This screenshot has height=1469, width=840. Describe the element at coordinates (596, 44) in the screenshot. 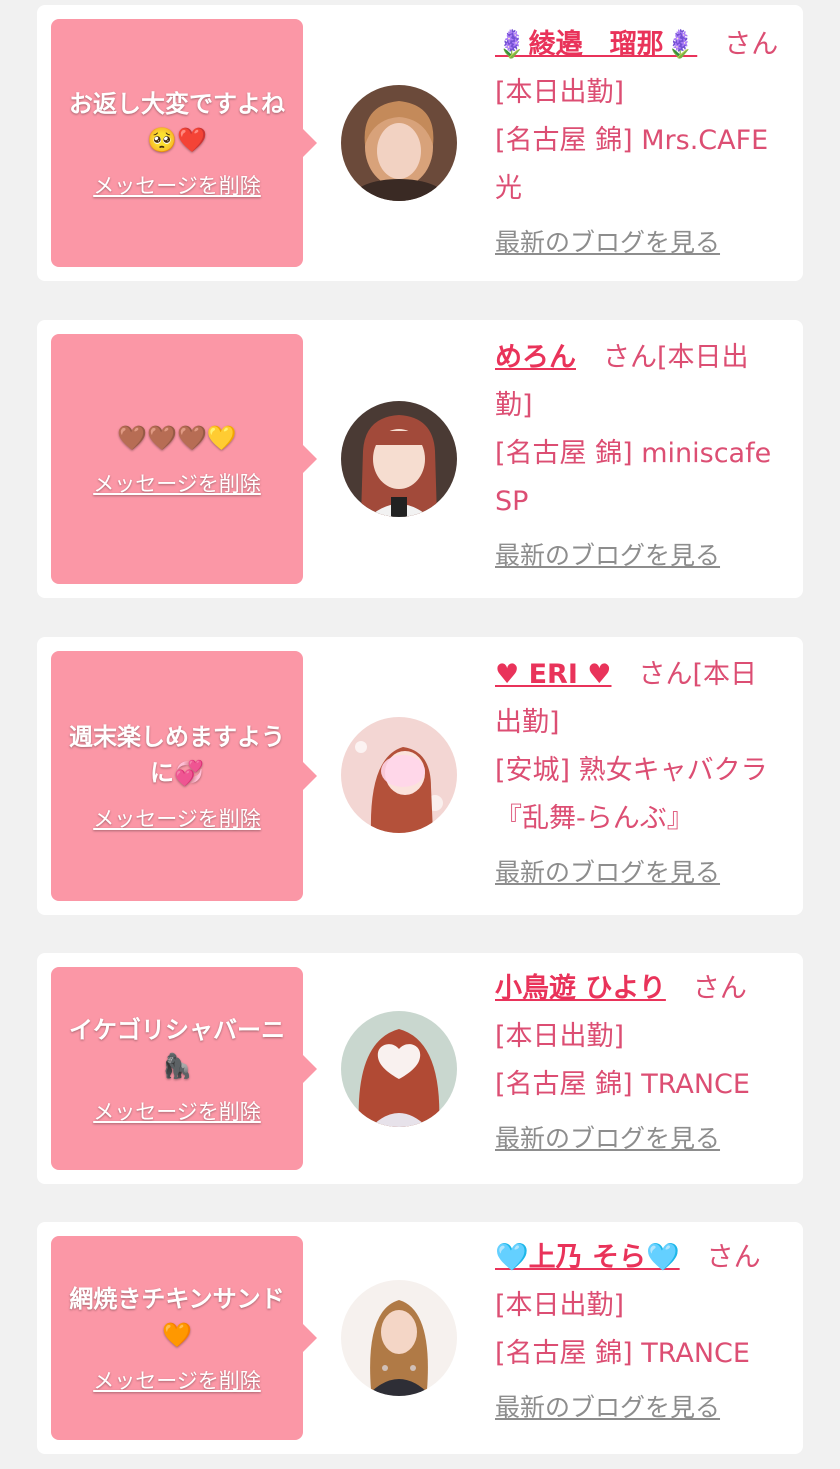

I see `cast-name-link: 🪻綾邉 瑠那🪻` at that location.